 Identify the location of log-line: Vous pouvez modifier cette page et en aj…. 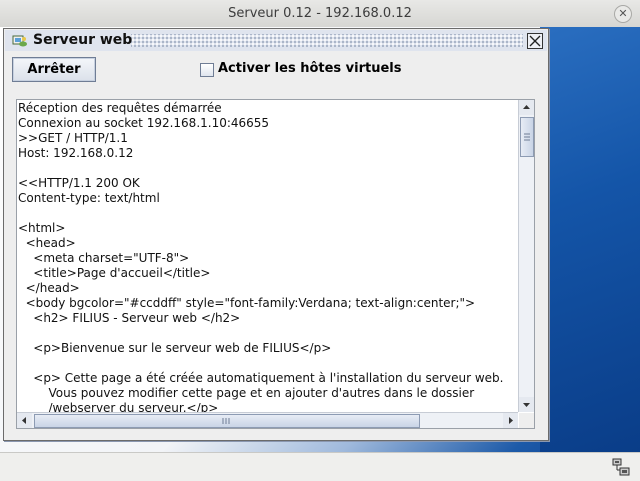
(246, 393).